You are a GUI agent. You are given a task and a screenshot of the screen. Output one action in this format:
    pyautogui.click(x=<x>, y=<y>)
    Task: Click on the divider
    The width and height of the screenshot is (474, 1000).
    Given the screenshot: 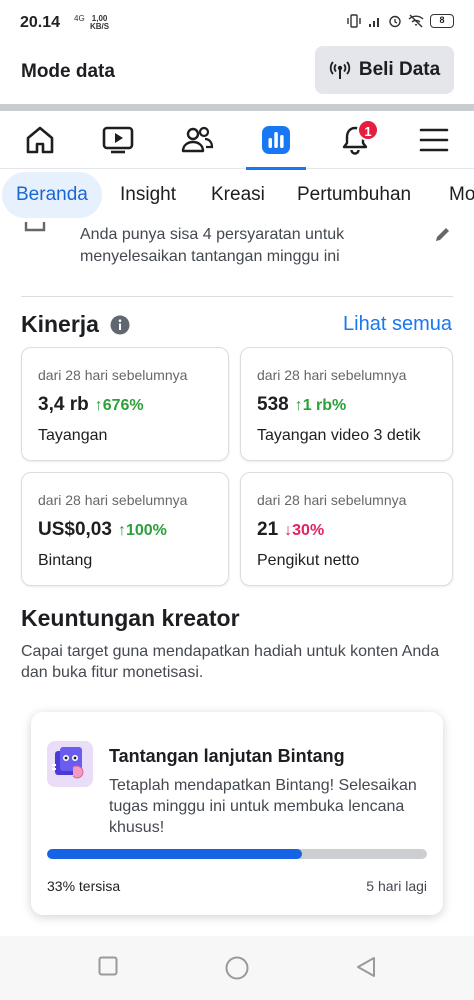 What is the action you would take?
    pyautogui.click(x=237, y=107)
    